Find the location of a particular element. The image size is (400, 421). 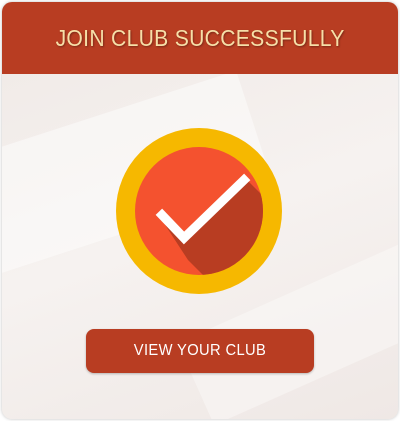

view-club-button: VIEW YOUR CLUB is located at coordinates (200, 351).